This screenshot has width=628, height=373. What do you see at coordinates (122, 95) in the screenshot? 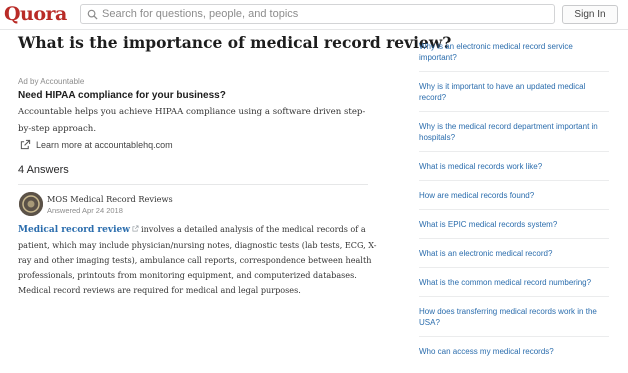
I see `ad-heading: Need HIPAA compliance for your business?` at bounding box center [122, 95].